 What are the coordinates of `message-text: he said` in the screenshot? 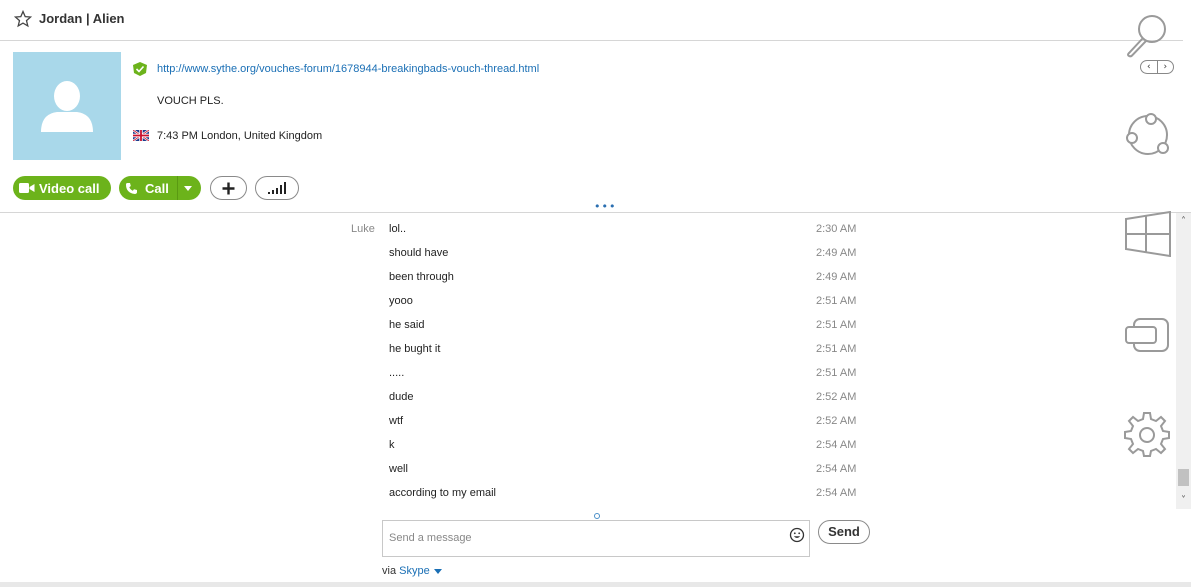 It's located at (407, 325).